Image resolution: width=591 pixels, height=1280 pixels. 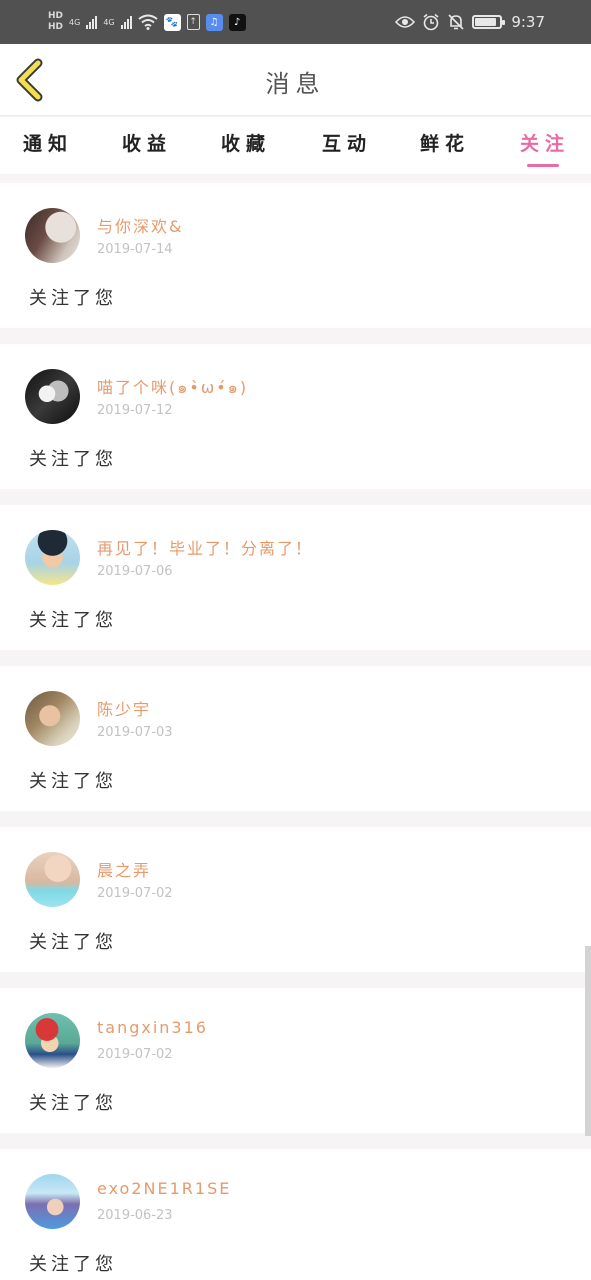 What do you see at coordinates (135, 249) in the screenshot?
I see `message-date: 2019-07-14` at bounding box center [135, 249].